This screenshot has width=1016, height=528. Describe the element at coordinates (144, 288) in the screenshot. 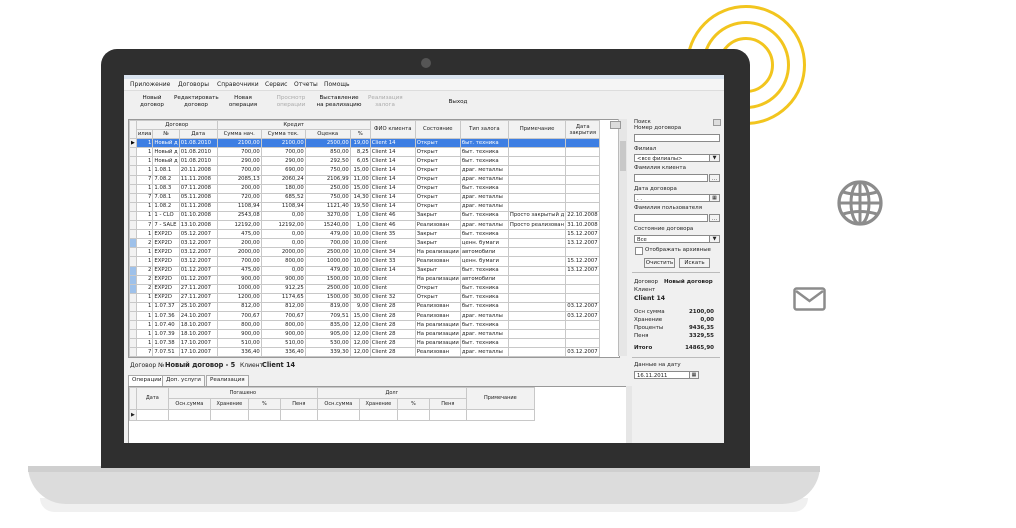

I see `table-cell: 2` at that location.